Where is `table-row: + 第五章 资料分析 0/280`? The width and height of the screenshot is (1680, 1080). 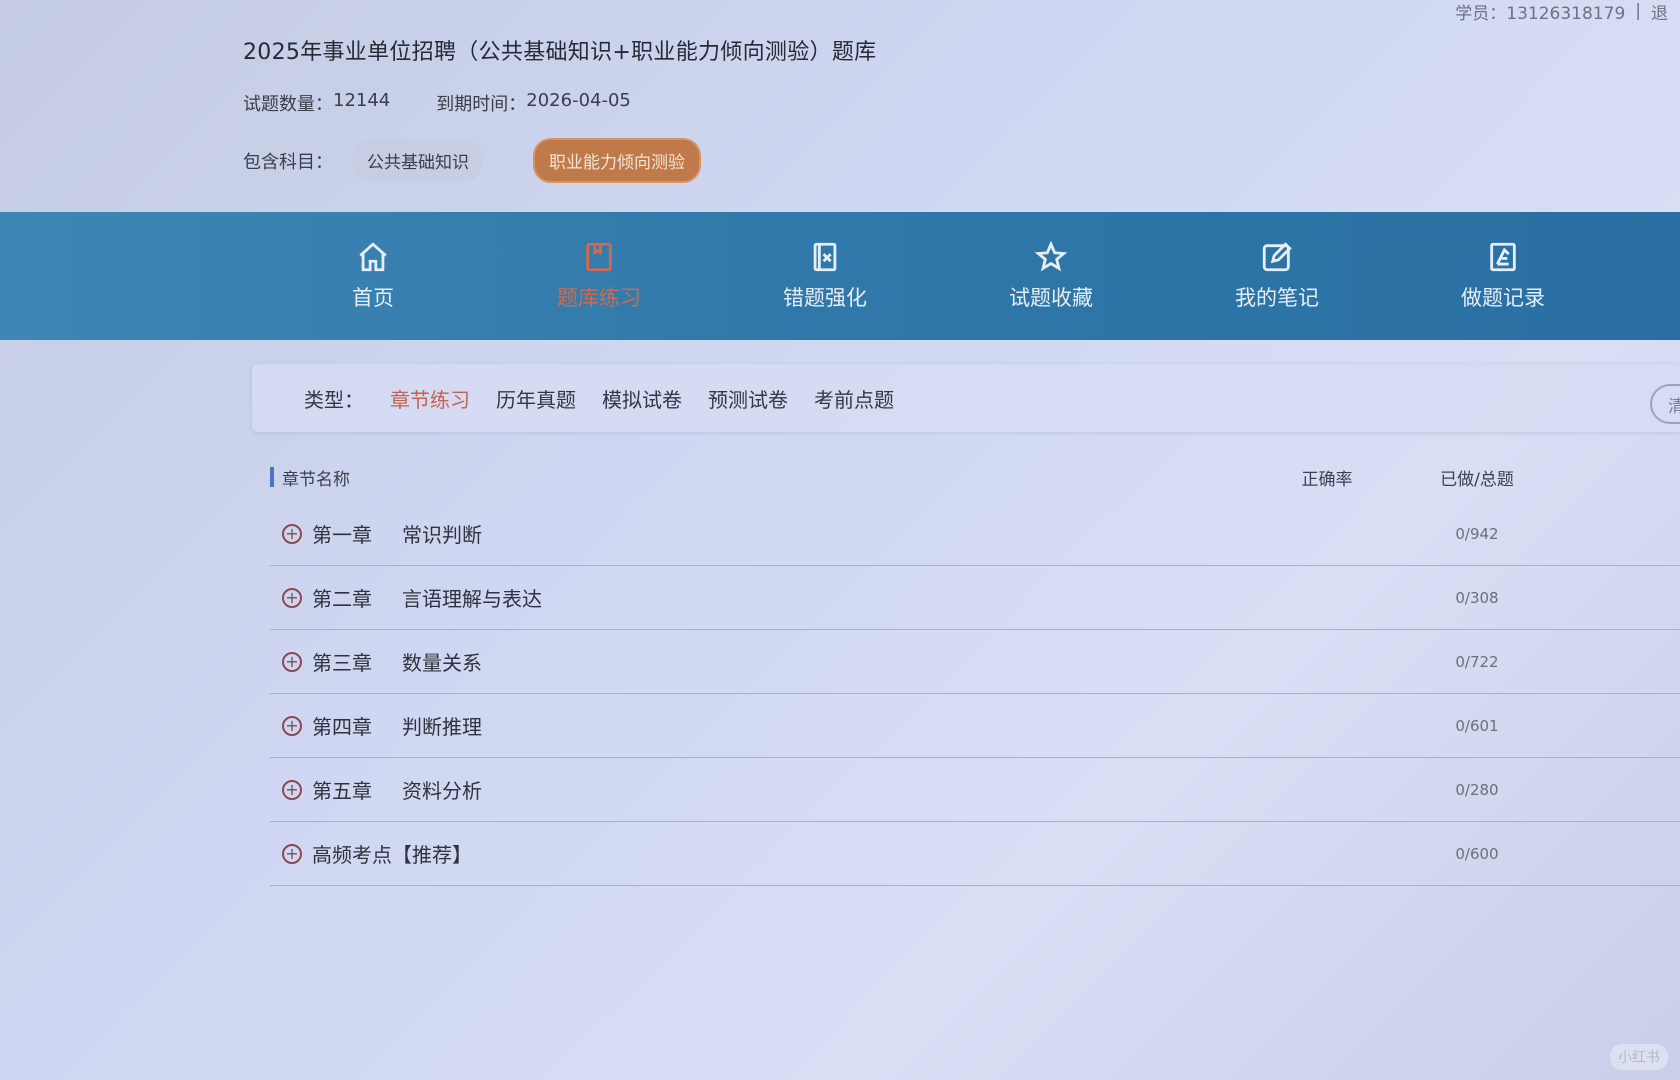 table-row: + 第五章 资料分析 0/280 is located at coordinates (975, 790).